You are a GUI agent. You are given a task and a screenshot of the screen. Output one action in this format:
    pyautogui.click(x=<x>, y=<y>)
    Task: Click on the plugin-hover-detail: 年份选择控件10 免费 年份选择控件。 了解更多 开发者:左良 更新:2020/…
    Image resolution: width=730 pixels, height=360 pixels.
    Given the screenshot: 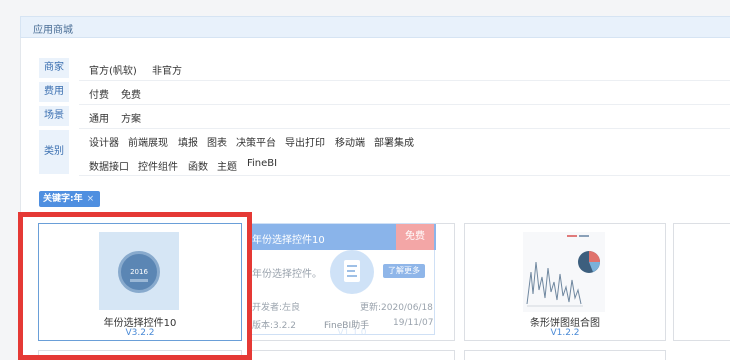 What is the action you would take?
    pyautogui.click(x=342, y=279)
    